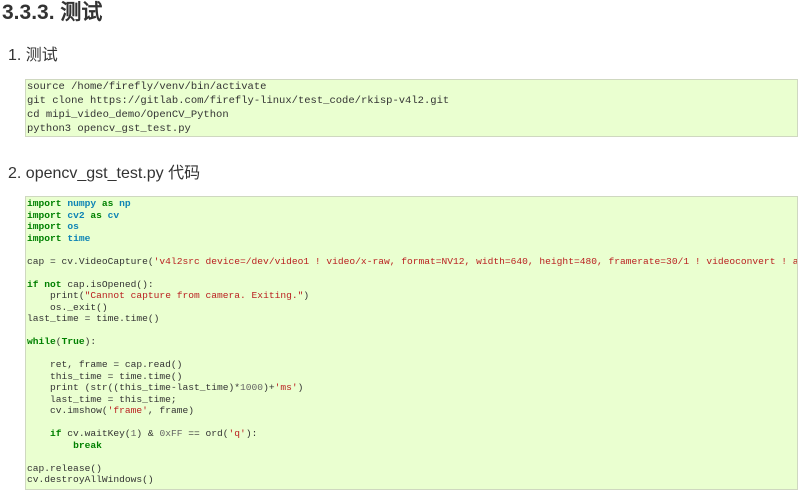 The height and width of the screenshot is (493, 800). Describe the element at coordinates (87, 445) in the screenshot. I see `code-line: break` at that location.